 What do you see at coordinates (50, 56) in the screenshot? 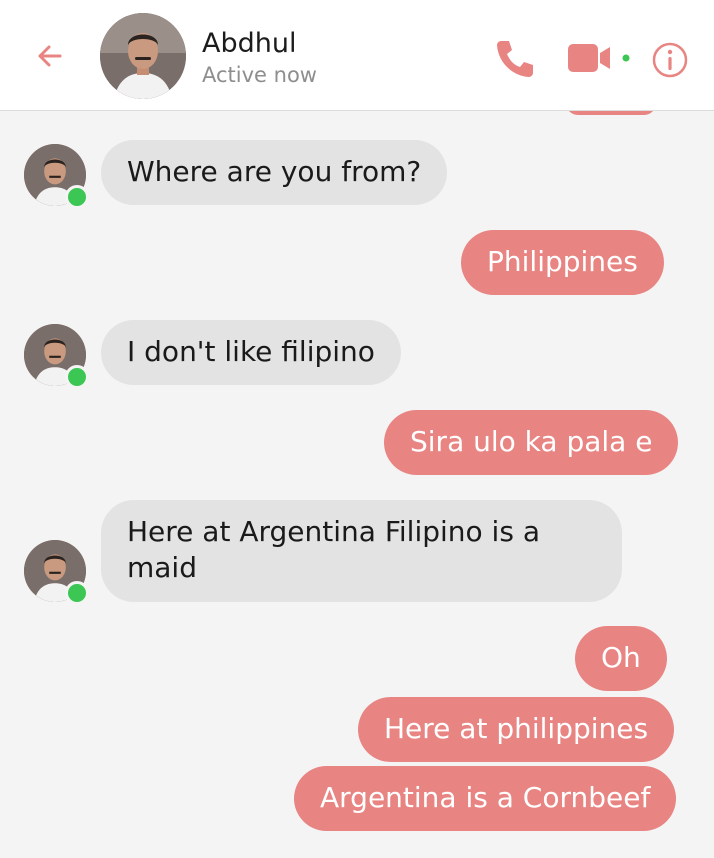
I see `back-arrow-icon` at bounding box center [50, 56].